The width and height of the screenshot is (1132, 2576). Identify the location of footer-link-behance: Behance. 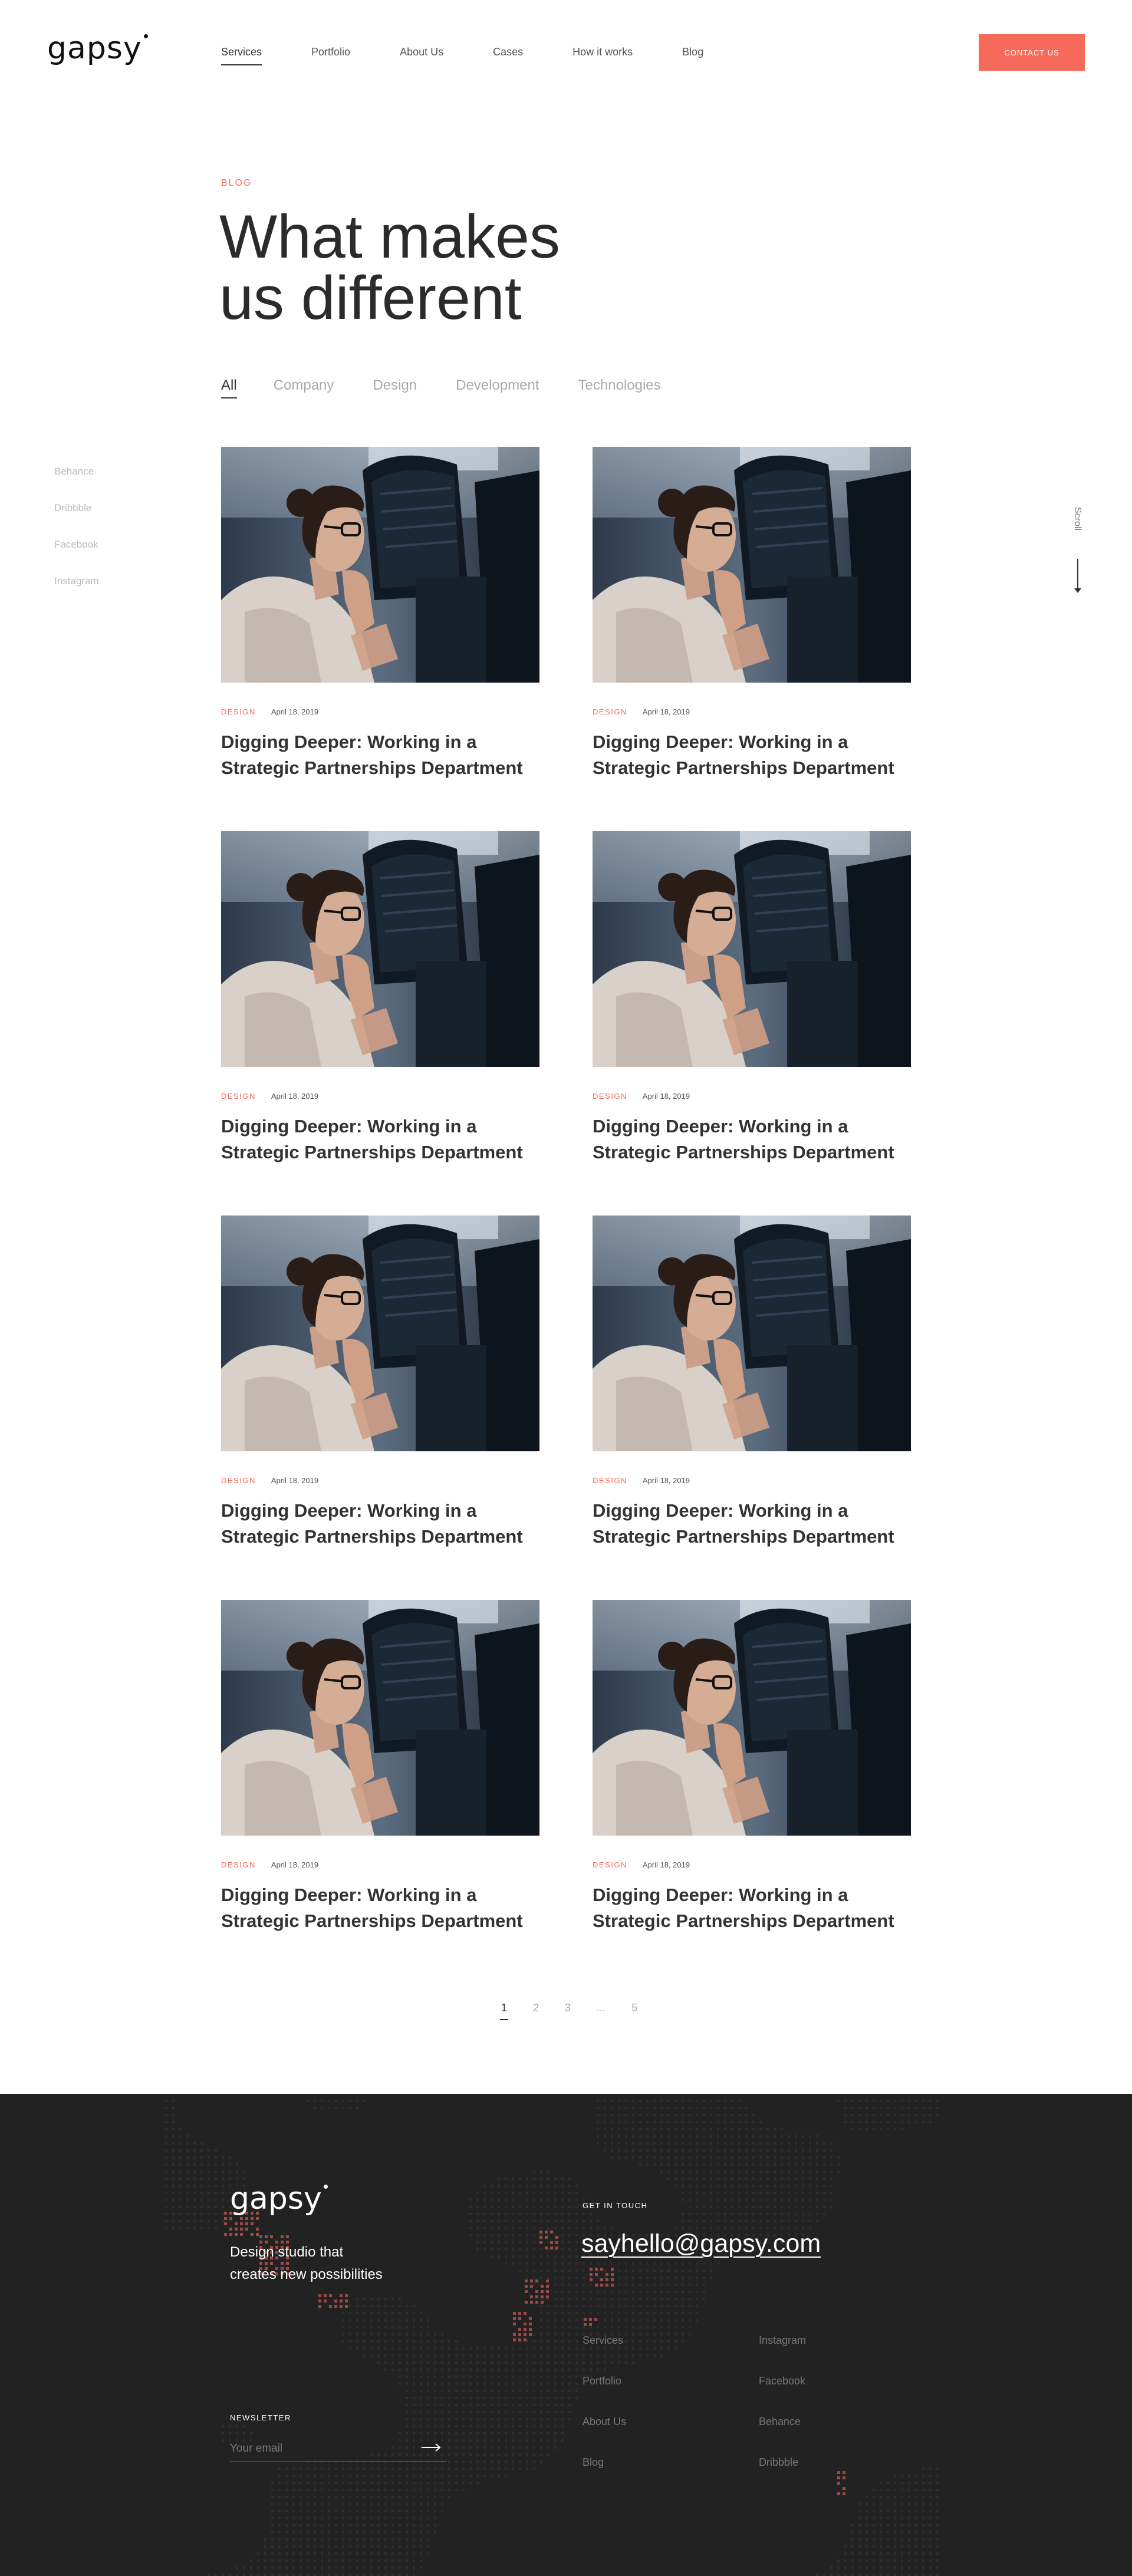
(782, 2422).